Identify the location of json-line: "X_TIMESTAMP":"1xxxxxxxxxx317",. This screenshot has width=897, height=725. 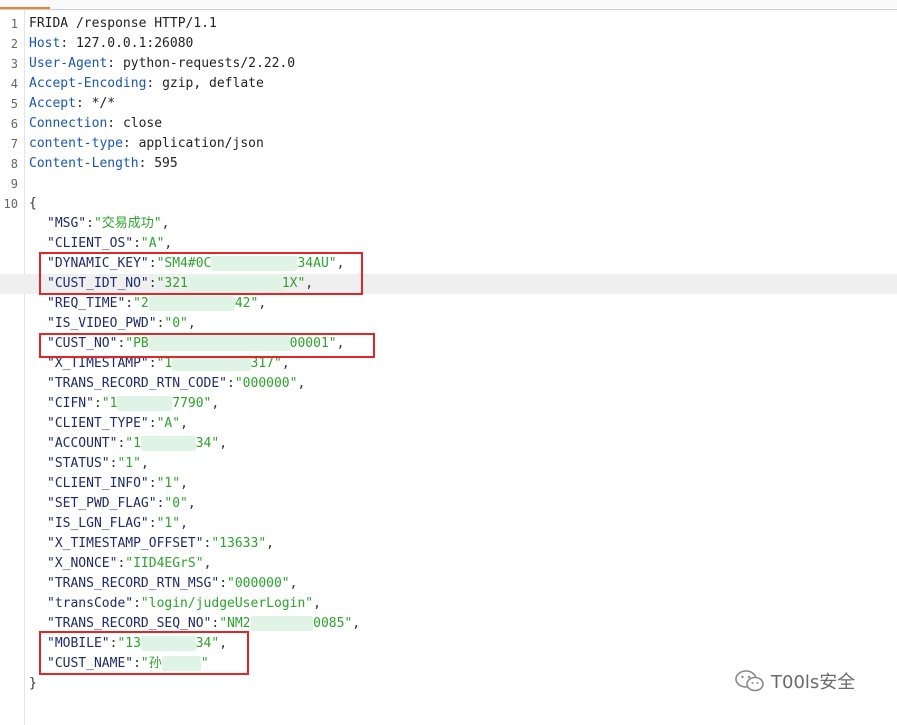
(168, 363).